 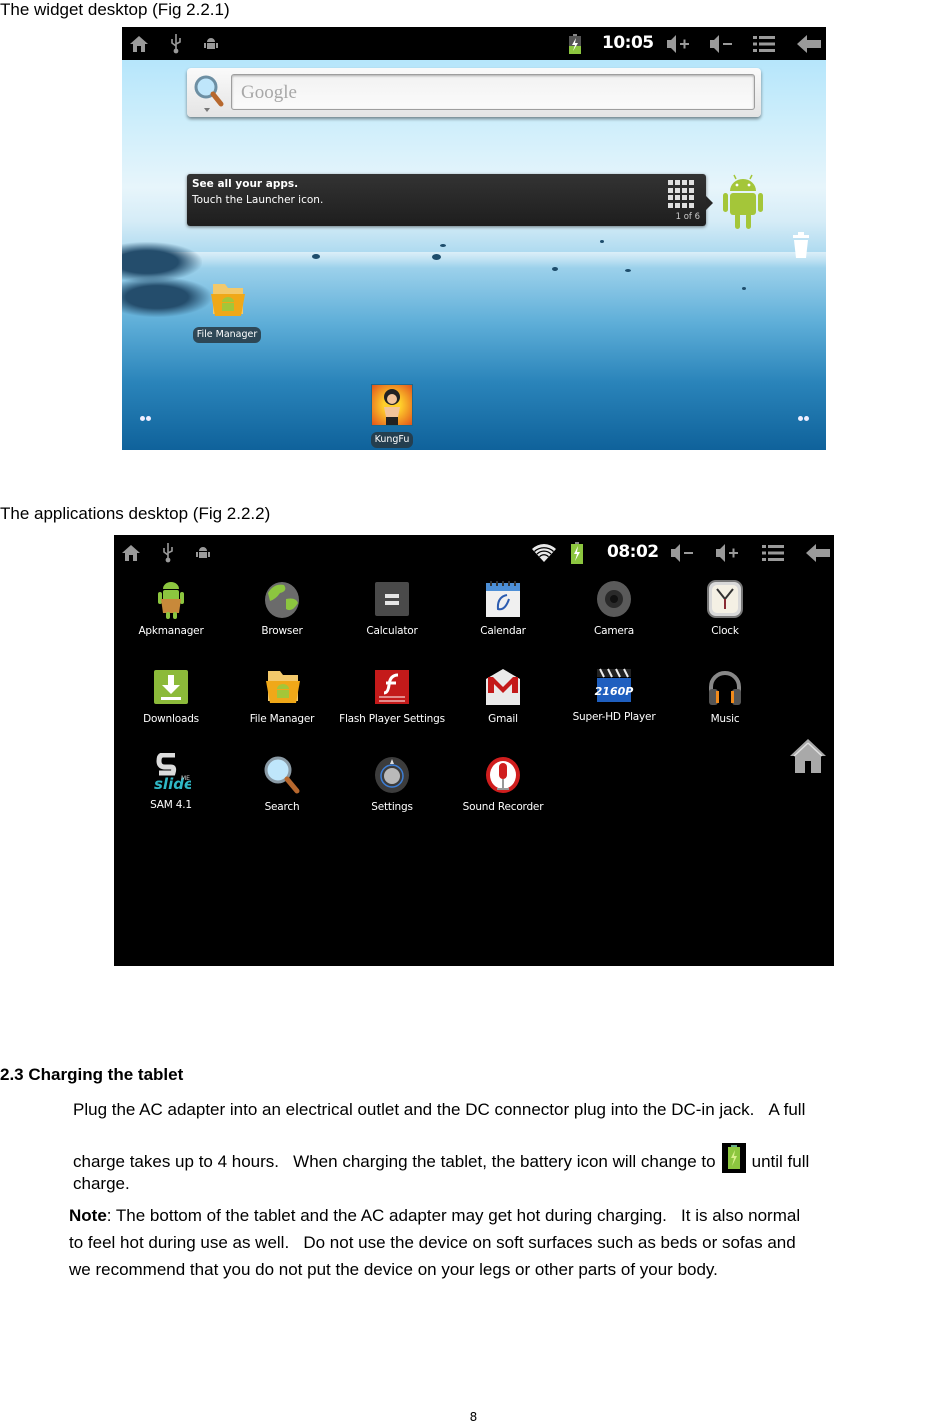 I want to click on camera-icon, so click(x=614, y=599).